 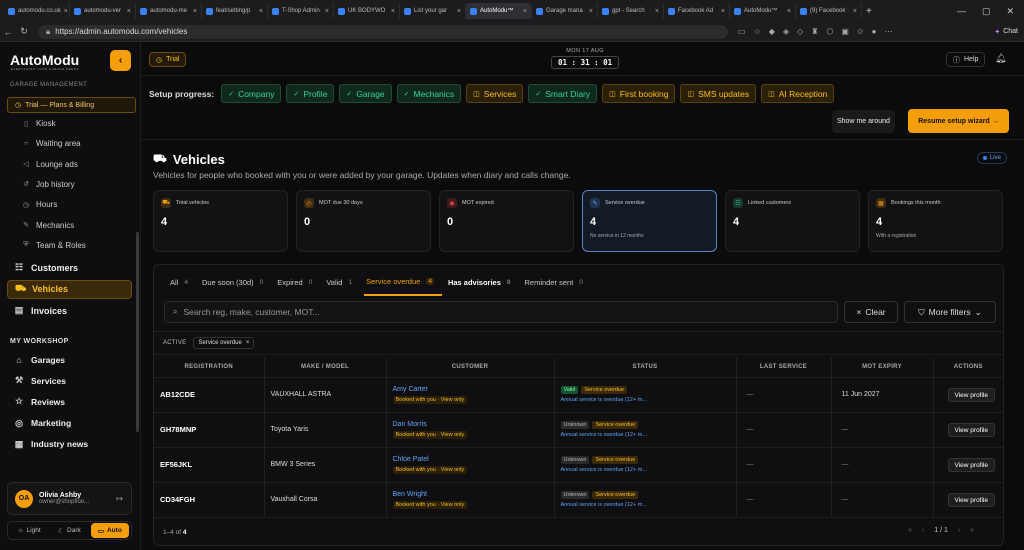 What do you see at coordinates (220, 221) in the screenshot?
I see `stat-card-total-vehicles: ⛟ Total vehicles 4` at bounding box center [220, 221].